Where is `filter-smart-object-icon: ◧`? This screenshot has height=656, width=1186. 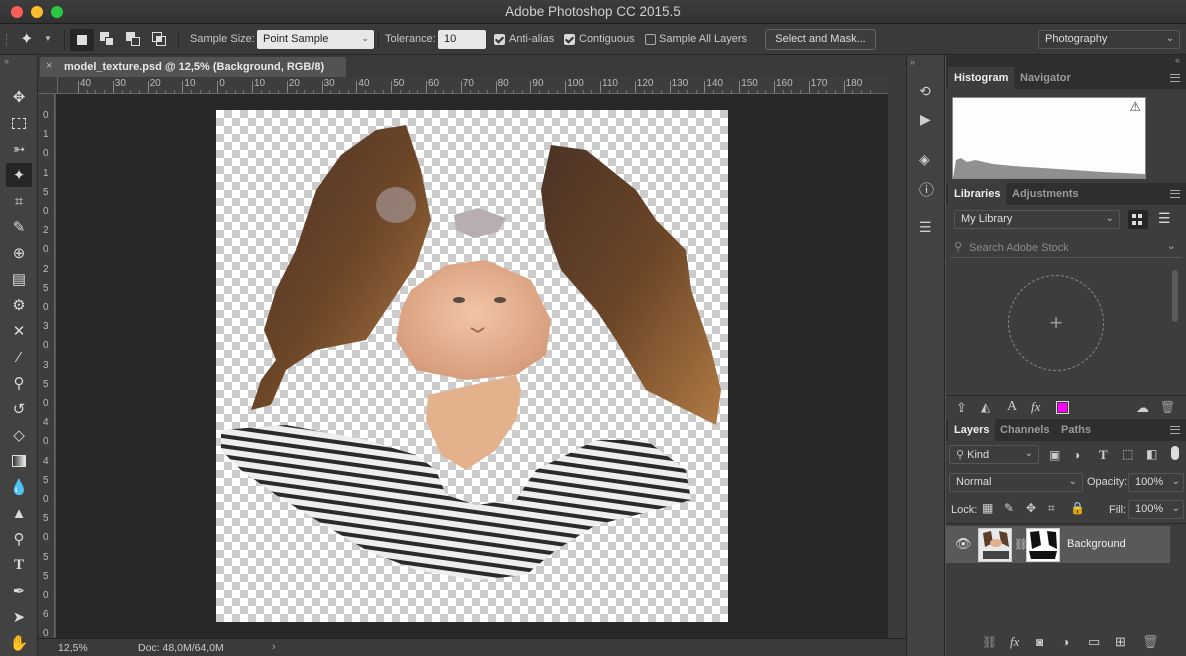
filter-smart-object-icon: ◧ is located at coordinates (1151, 454).